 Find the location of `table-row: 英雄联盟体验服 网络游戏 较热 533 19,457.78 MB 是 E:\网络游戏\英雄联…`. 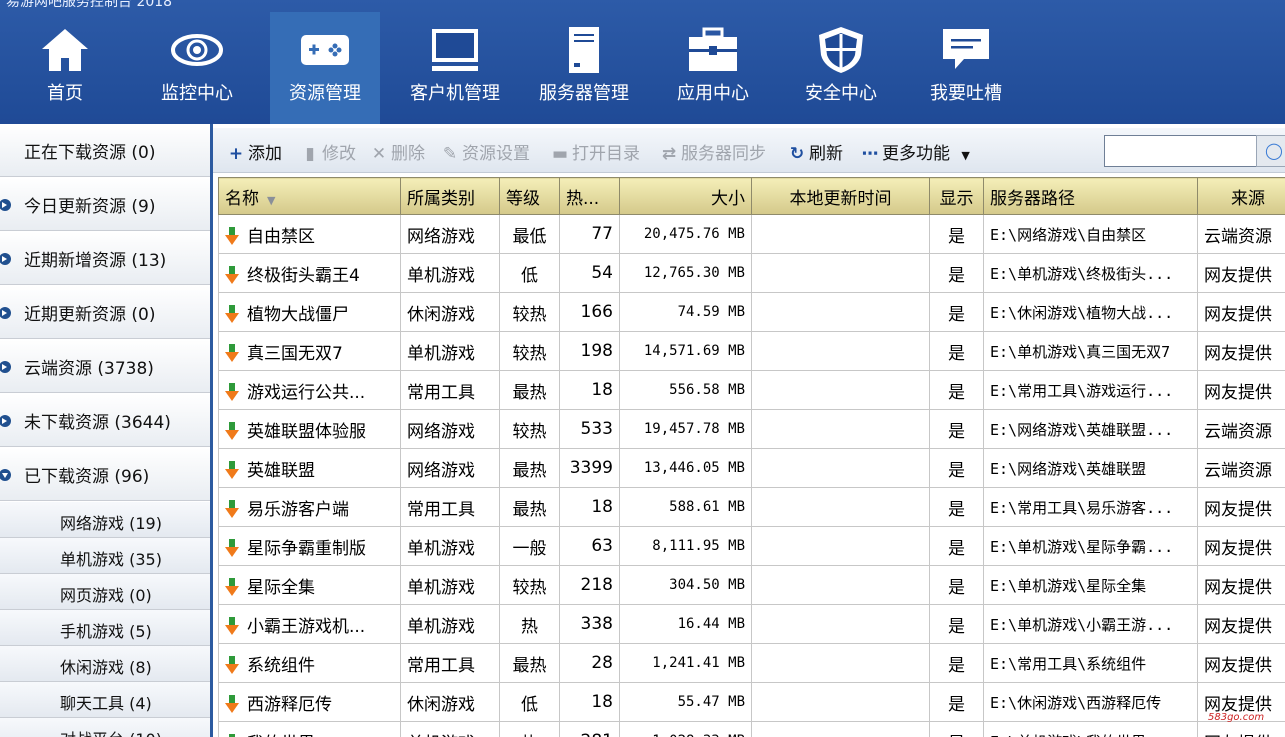

table-row: 英雄联盟体验服 网络游戏 较热 533 19,457.78 MB 是 E:\网络游戏\英雄联… is located at coordinates (751, 429).